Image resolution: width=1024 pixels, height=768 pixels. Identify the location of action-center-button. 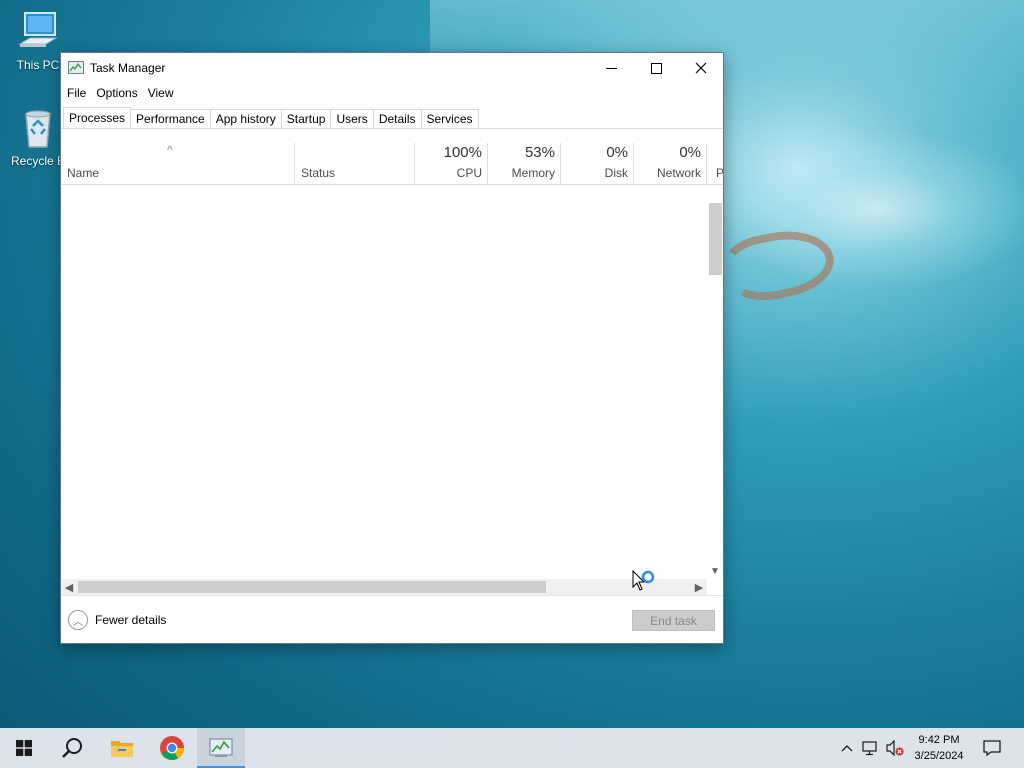
(992, 748).